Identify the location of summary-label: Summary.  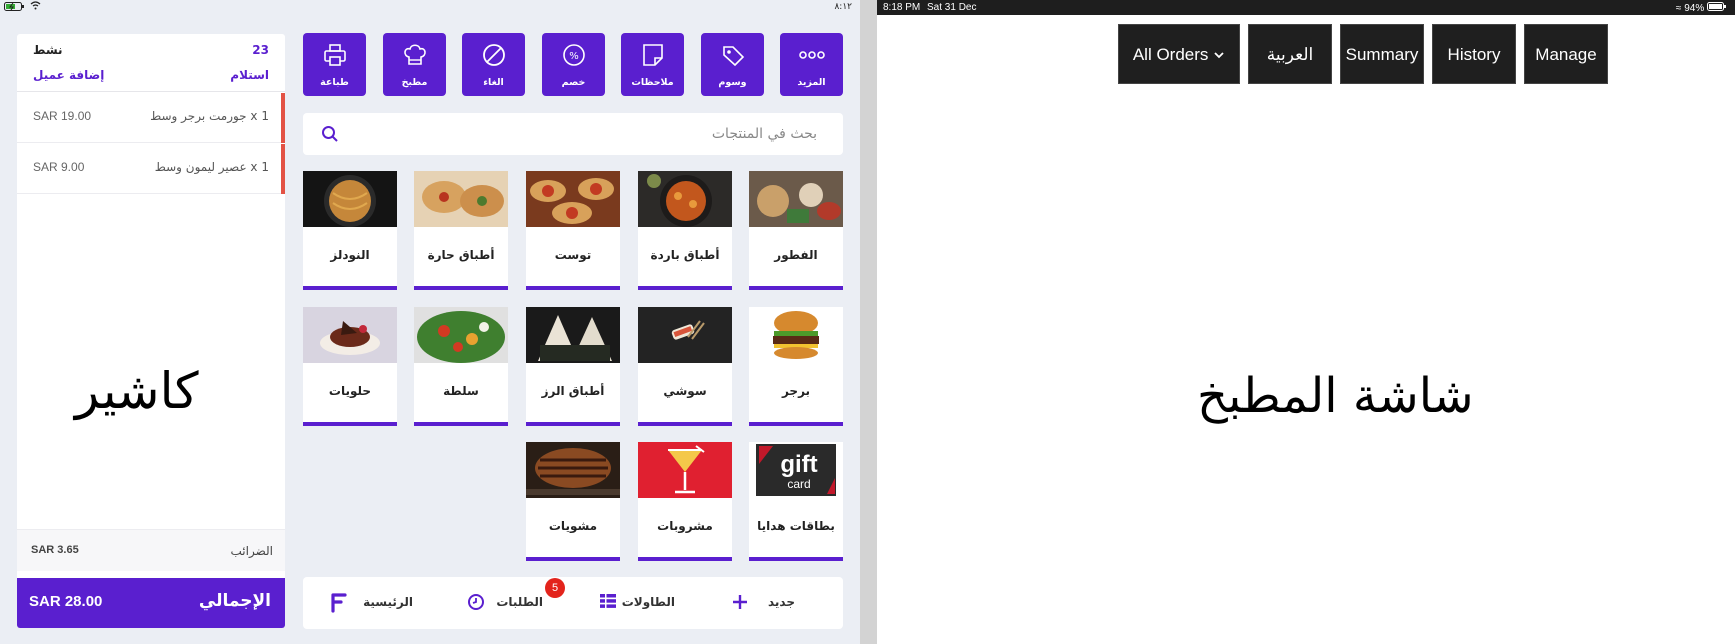
(1382, 54).